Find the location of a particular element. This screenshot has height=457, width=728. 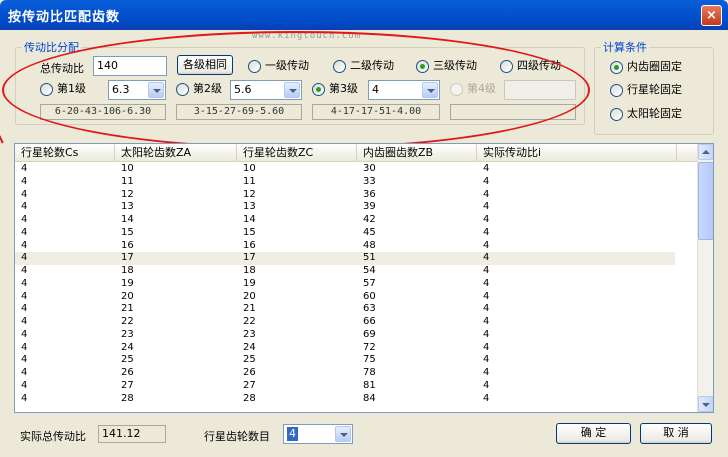

cell-ring-teeth: 42 is located at coordinates (369, 219).